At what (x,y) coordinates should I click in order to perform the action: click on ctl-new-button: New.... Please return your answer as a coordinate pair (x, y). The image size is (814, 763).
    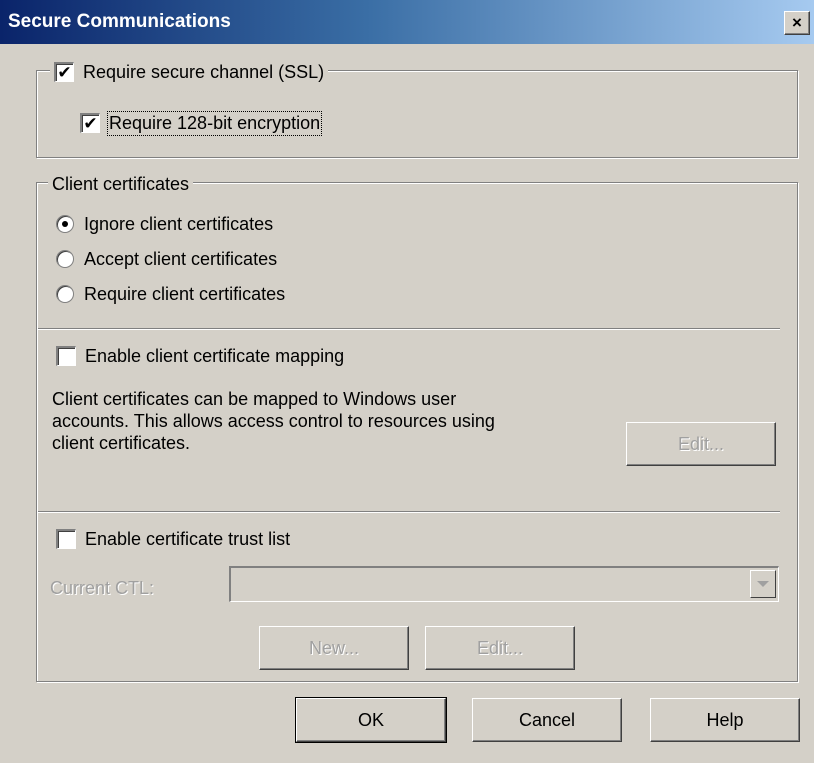
    Looking at the image, I should click on (334, 648).